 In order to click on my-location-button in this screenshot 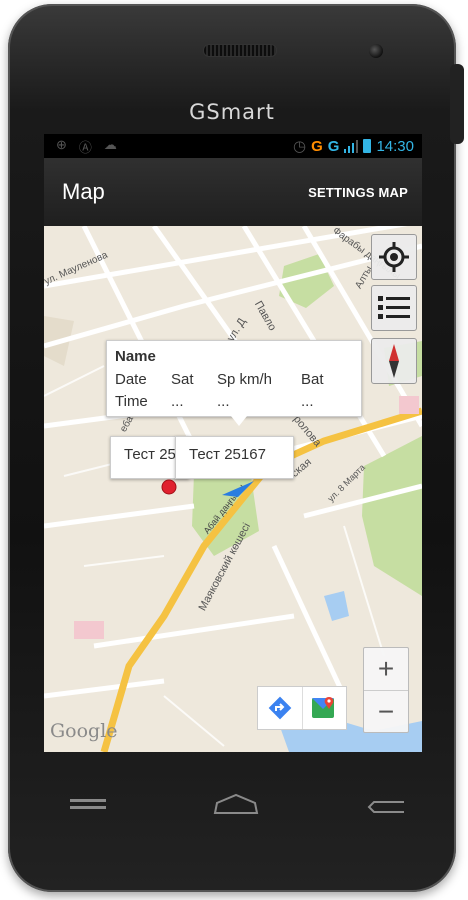, I will do `click(394, 257)`.